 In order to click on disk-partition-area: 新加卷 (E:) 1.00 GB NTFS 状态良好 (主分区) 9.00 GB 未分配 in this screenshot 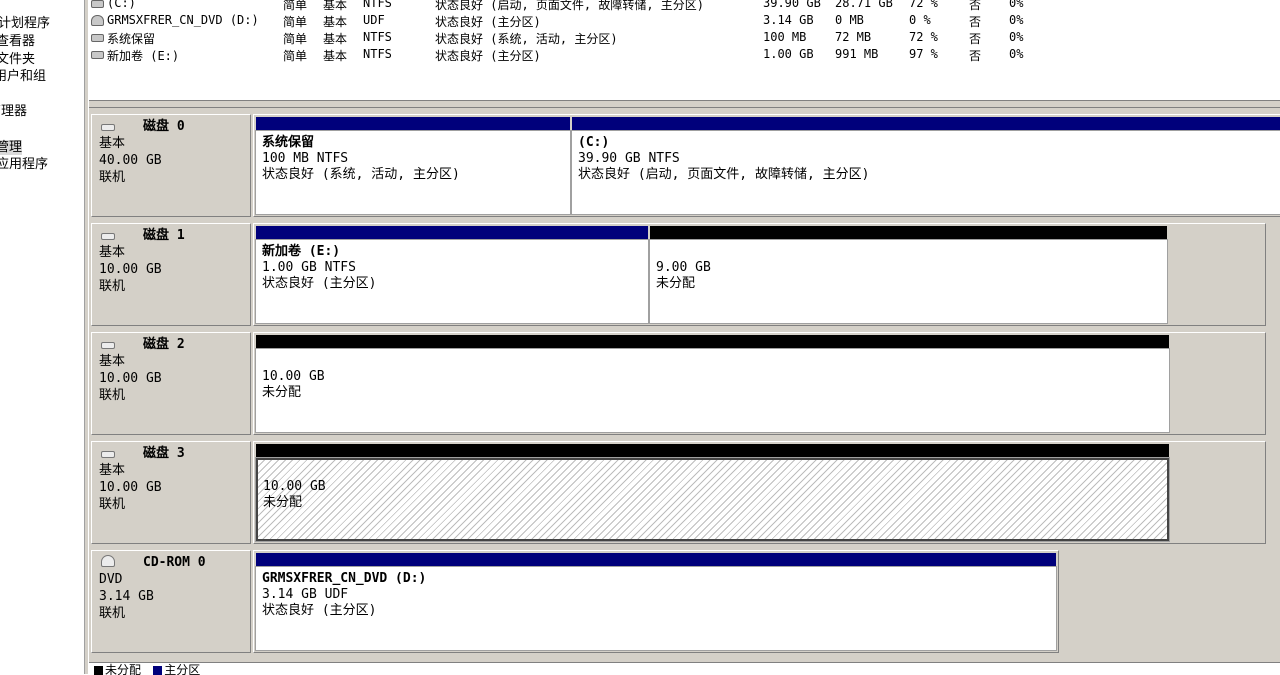, I will do `click(759, 274)`.